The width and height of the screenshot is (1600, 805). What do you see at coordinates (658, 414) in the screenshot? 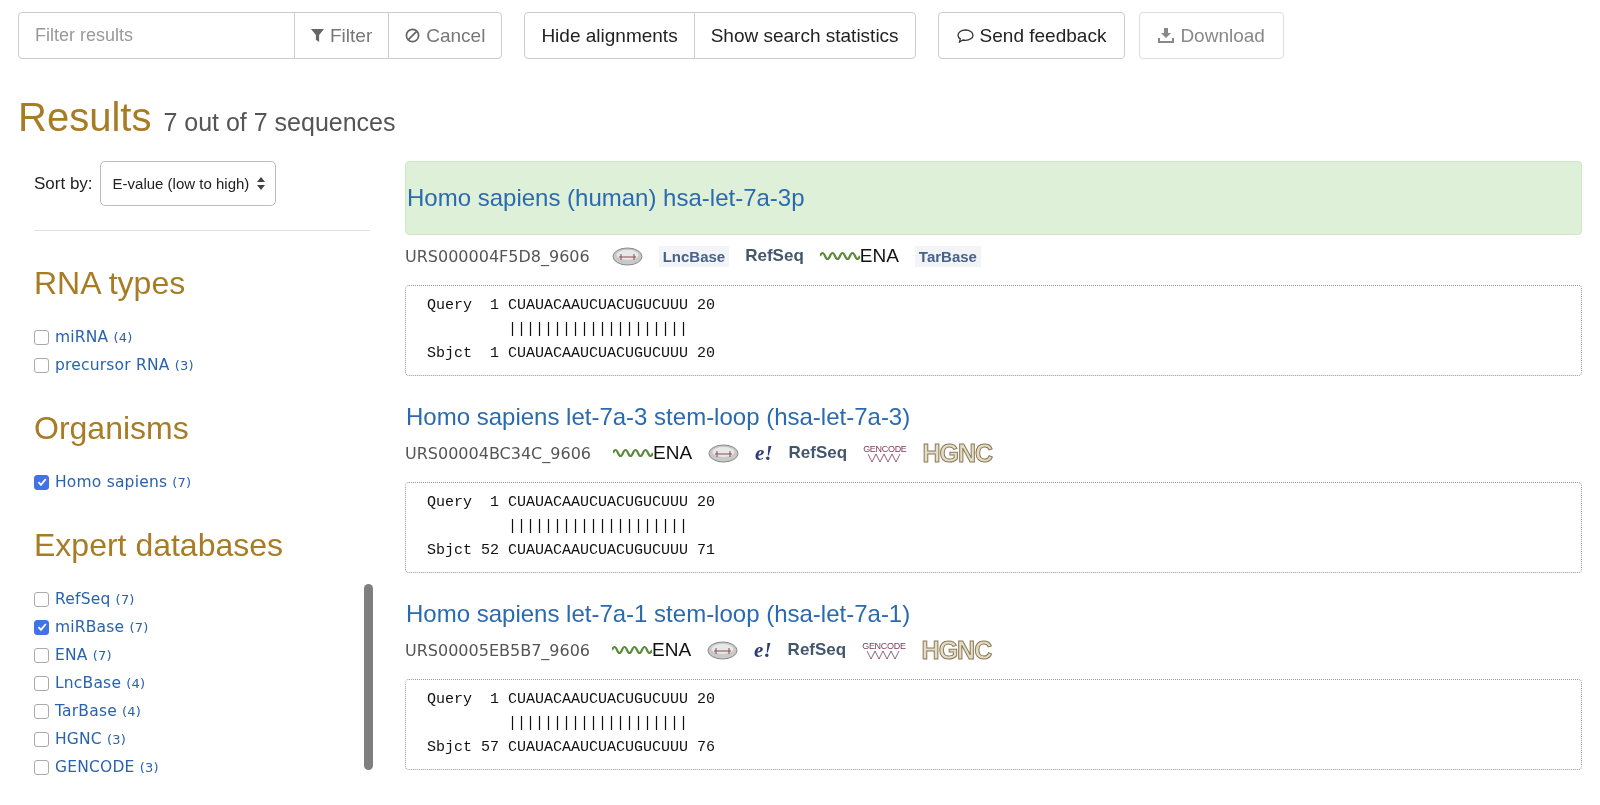
I see `result-title-link: Homo sapiens let-7a-3 stem-loop (hsa-let-7a-3)` at bounding box center [658, 414].